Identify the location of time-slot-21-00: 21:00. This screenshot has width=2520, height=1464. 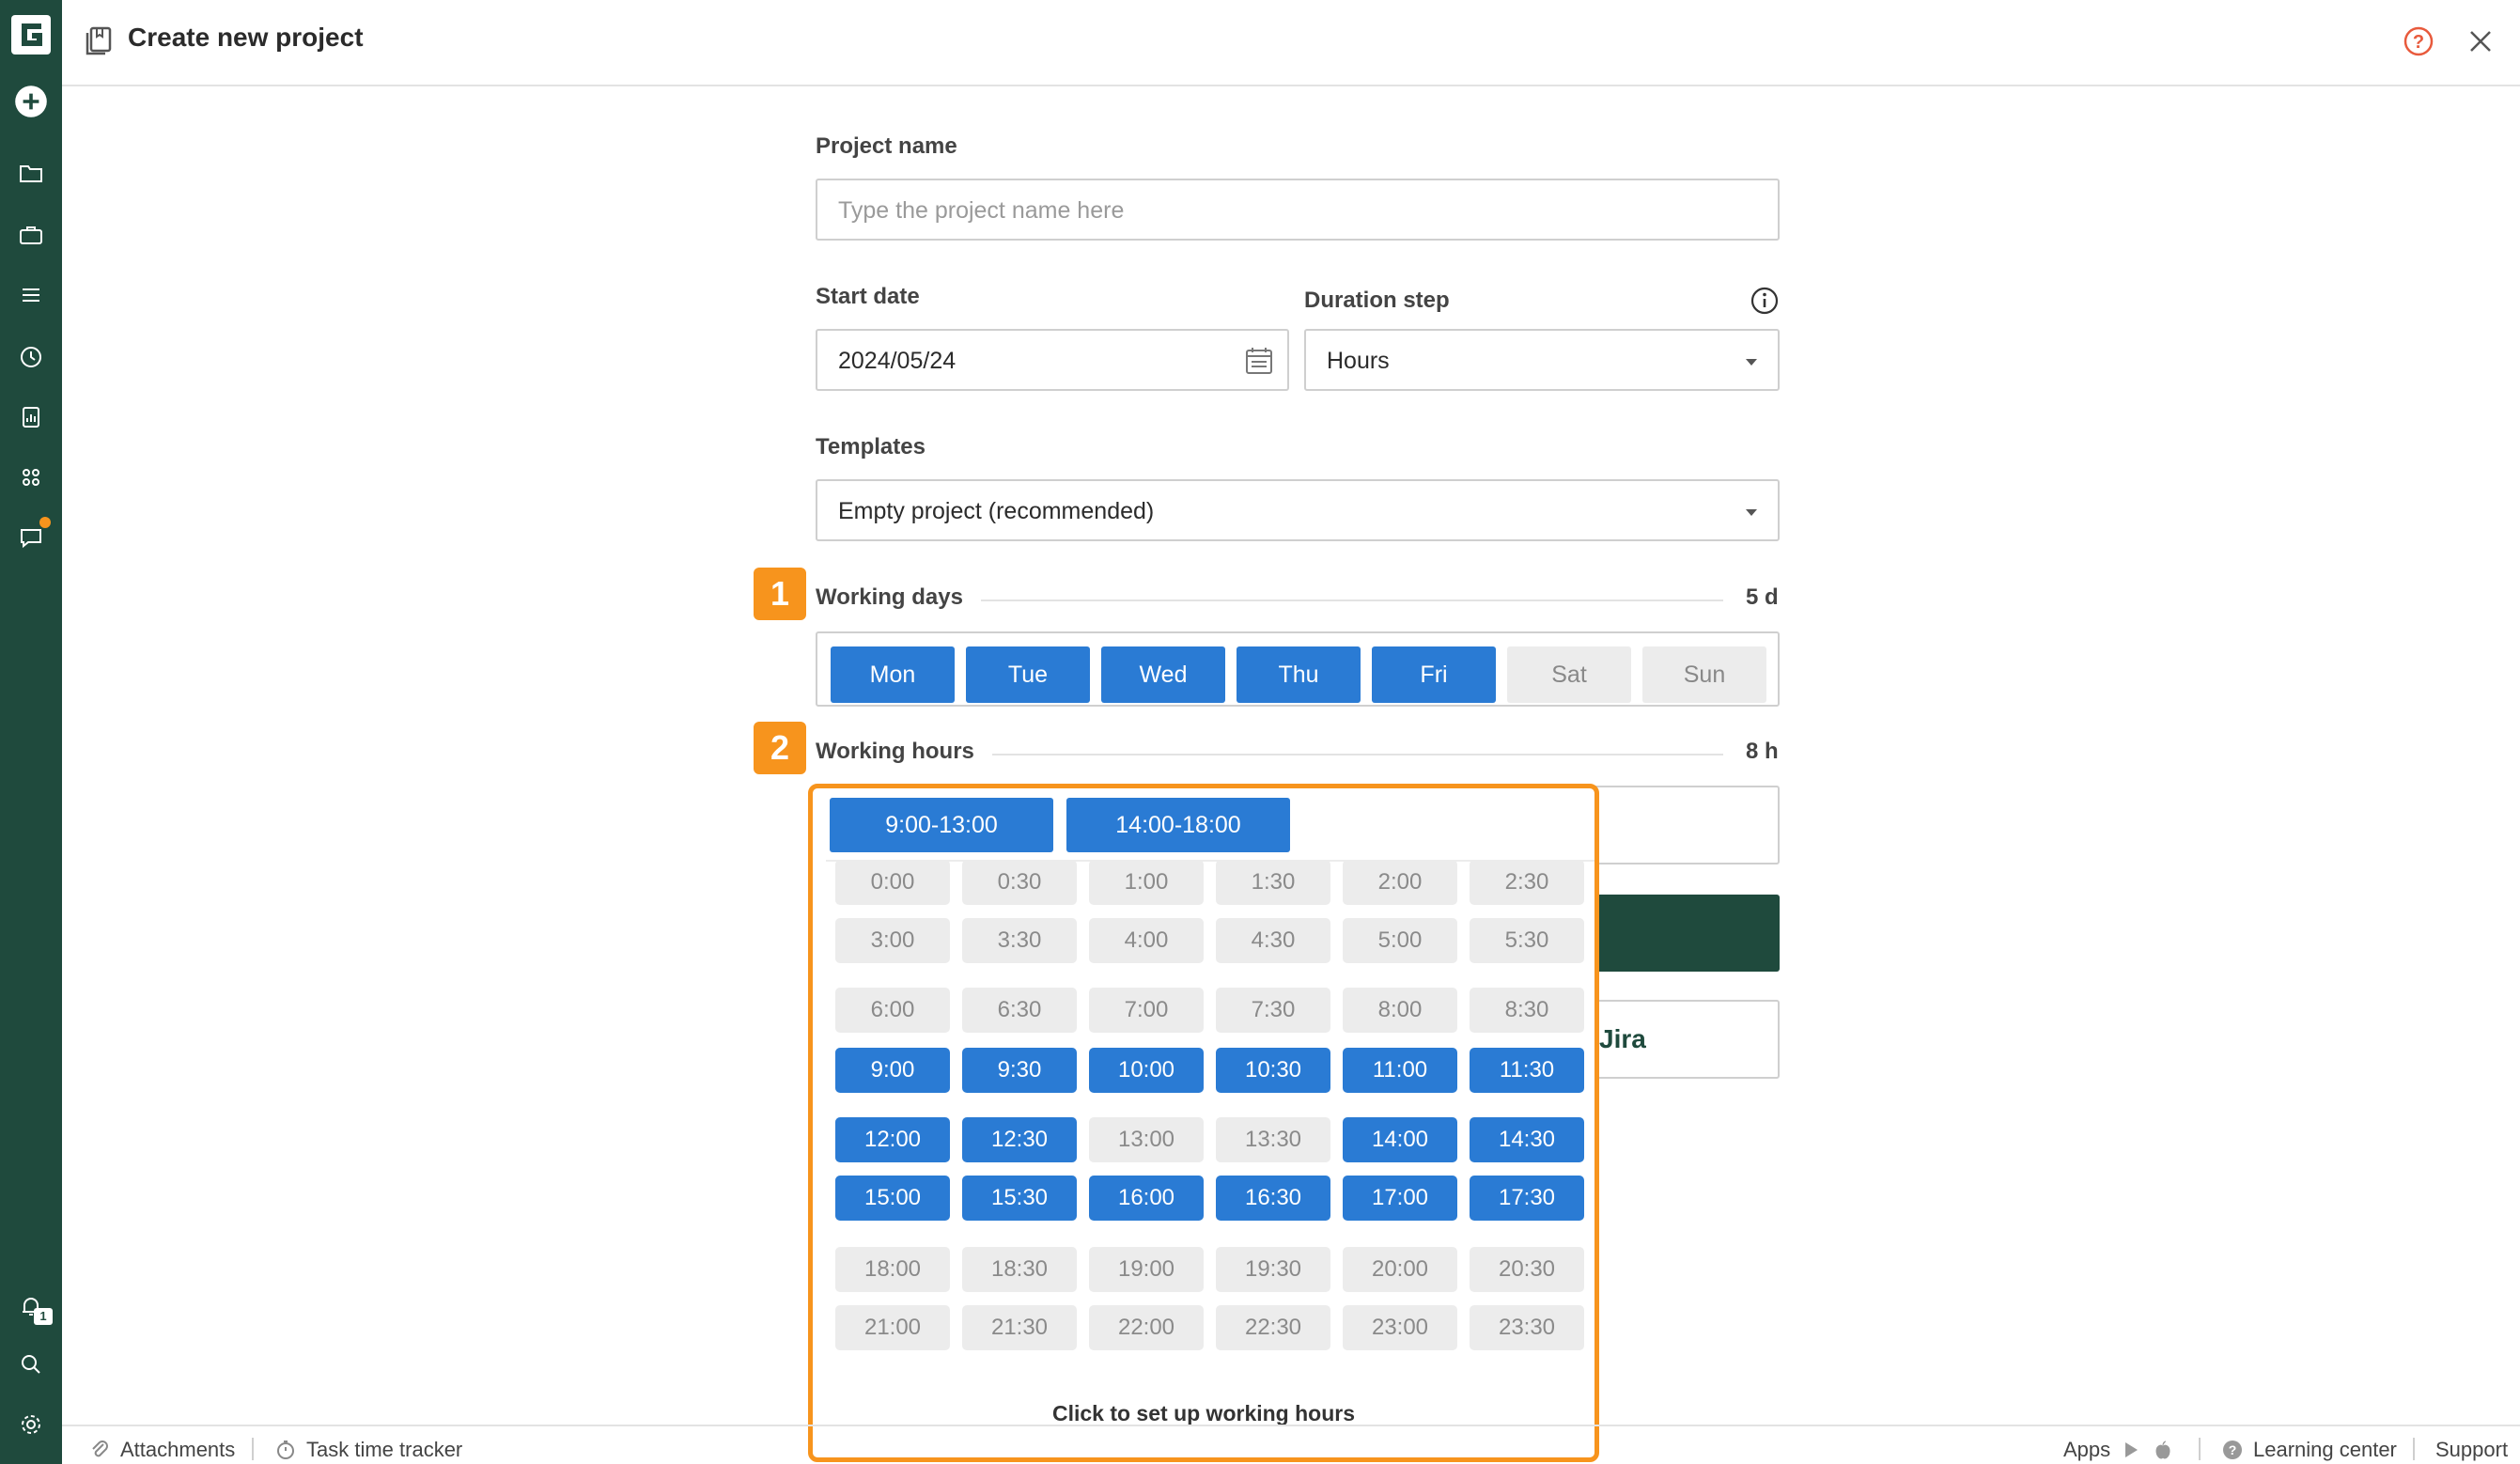
(892, 1327).